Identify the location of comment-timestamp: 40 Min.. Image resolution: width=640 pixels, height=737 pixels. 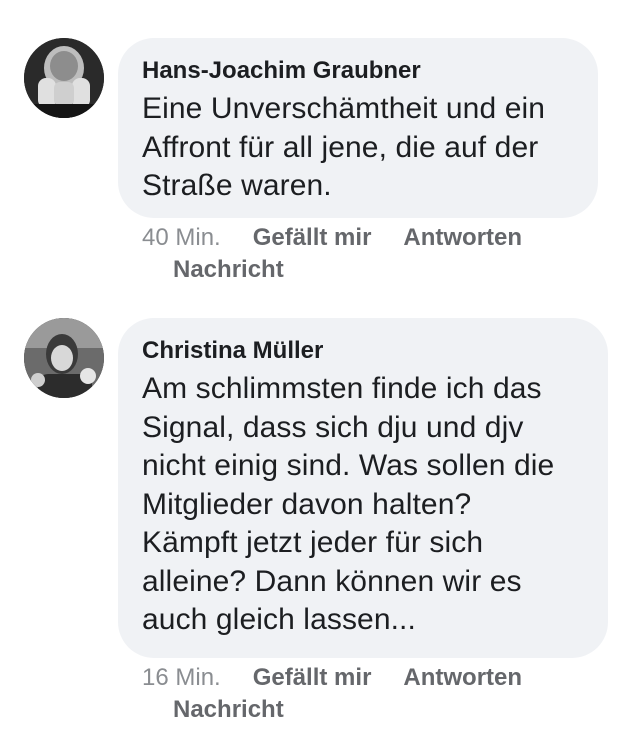
(181, 237).